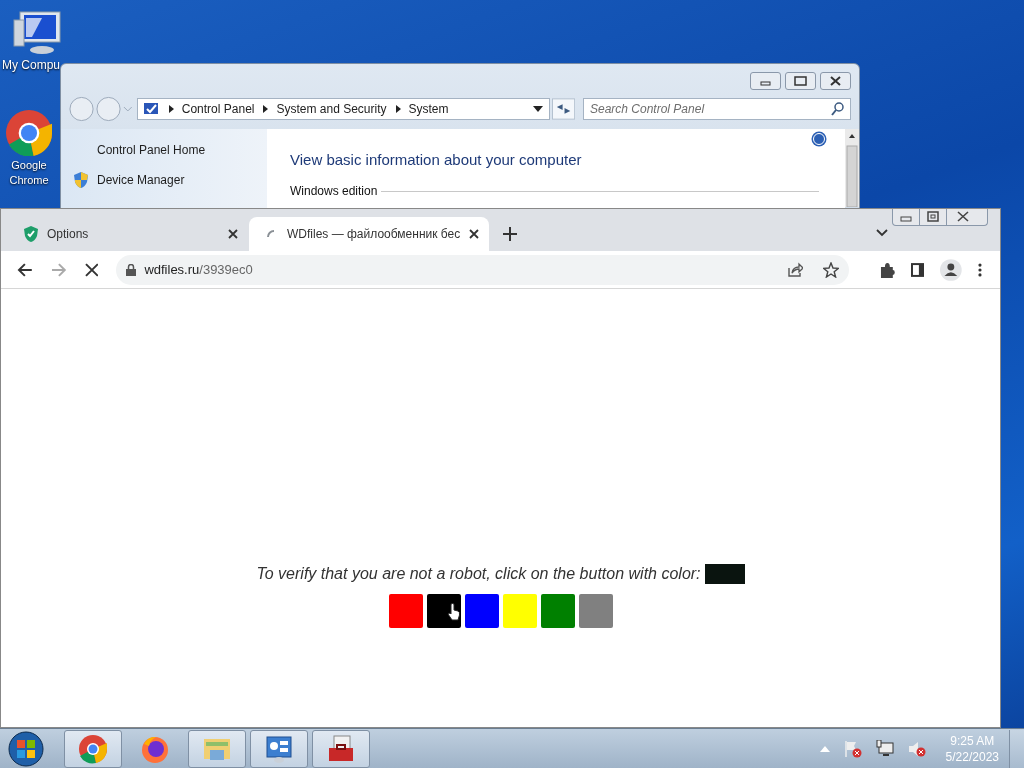 The width and height of the screenshot is (1024, 768). Describe the element at coordinates (198, 269) in the screenshot. I see `url-text: wdfiles.ru/3939ec0` at that location.